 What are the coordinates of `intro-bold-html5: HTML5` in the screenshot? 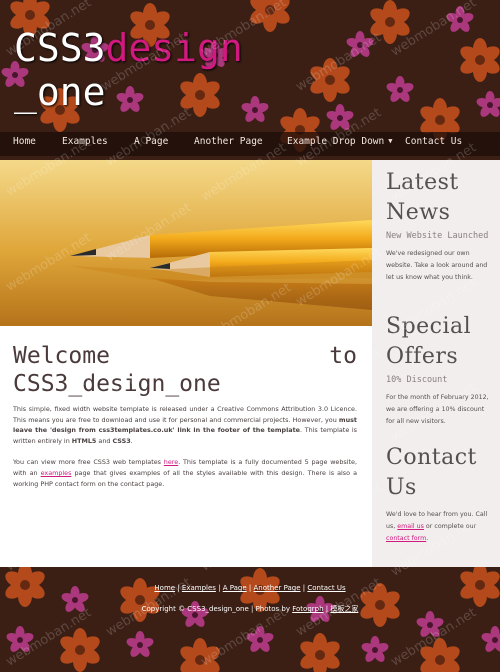 It's located at (84, 440).